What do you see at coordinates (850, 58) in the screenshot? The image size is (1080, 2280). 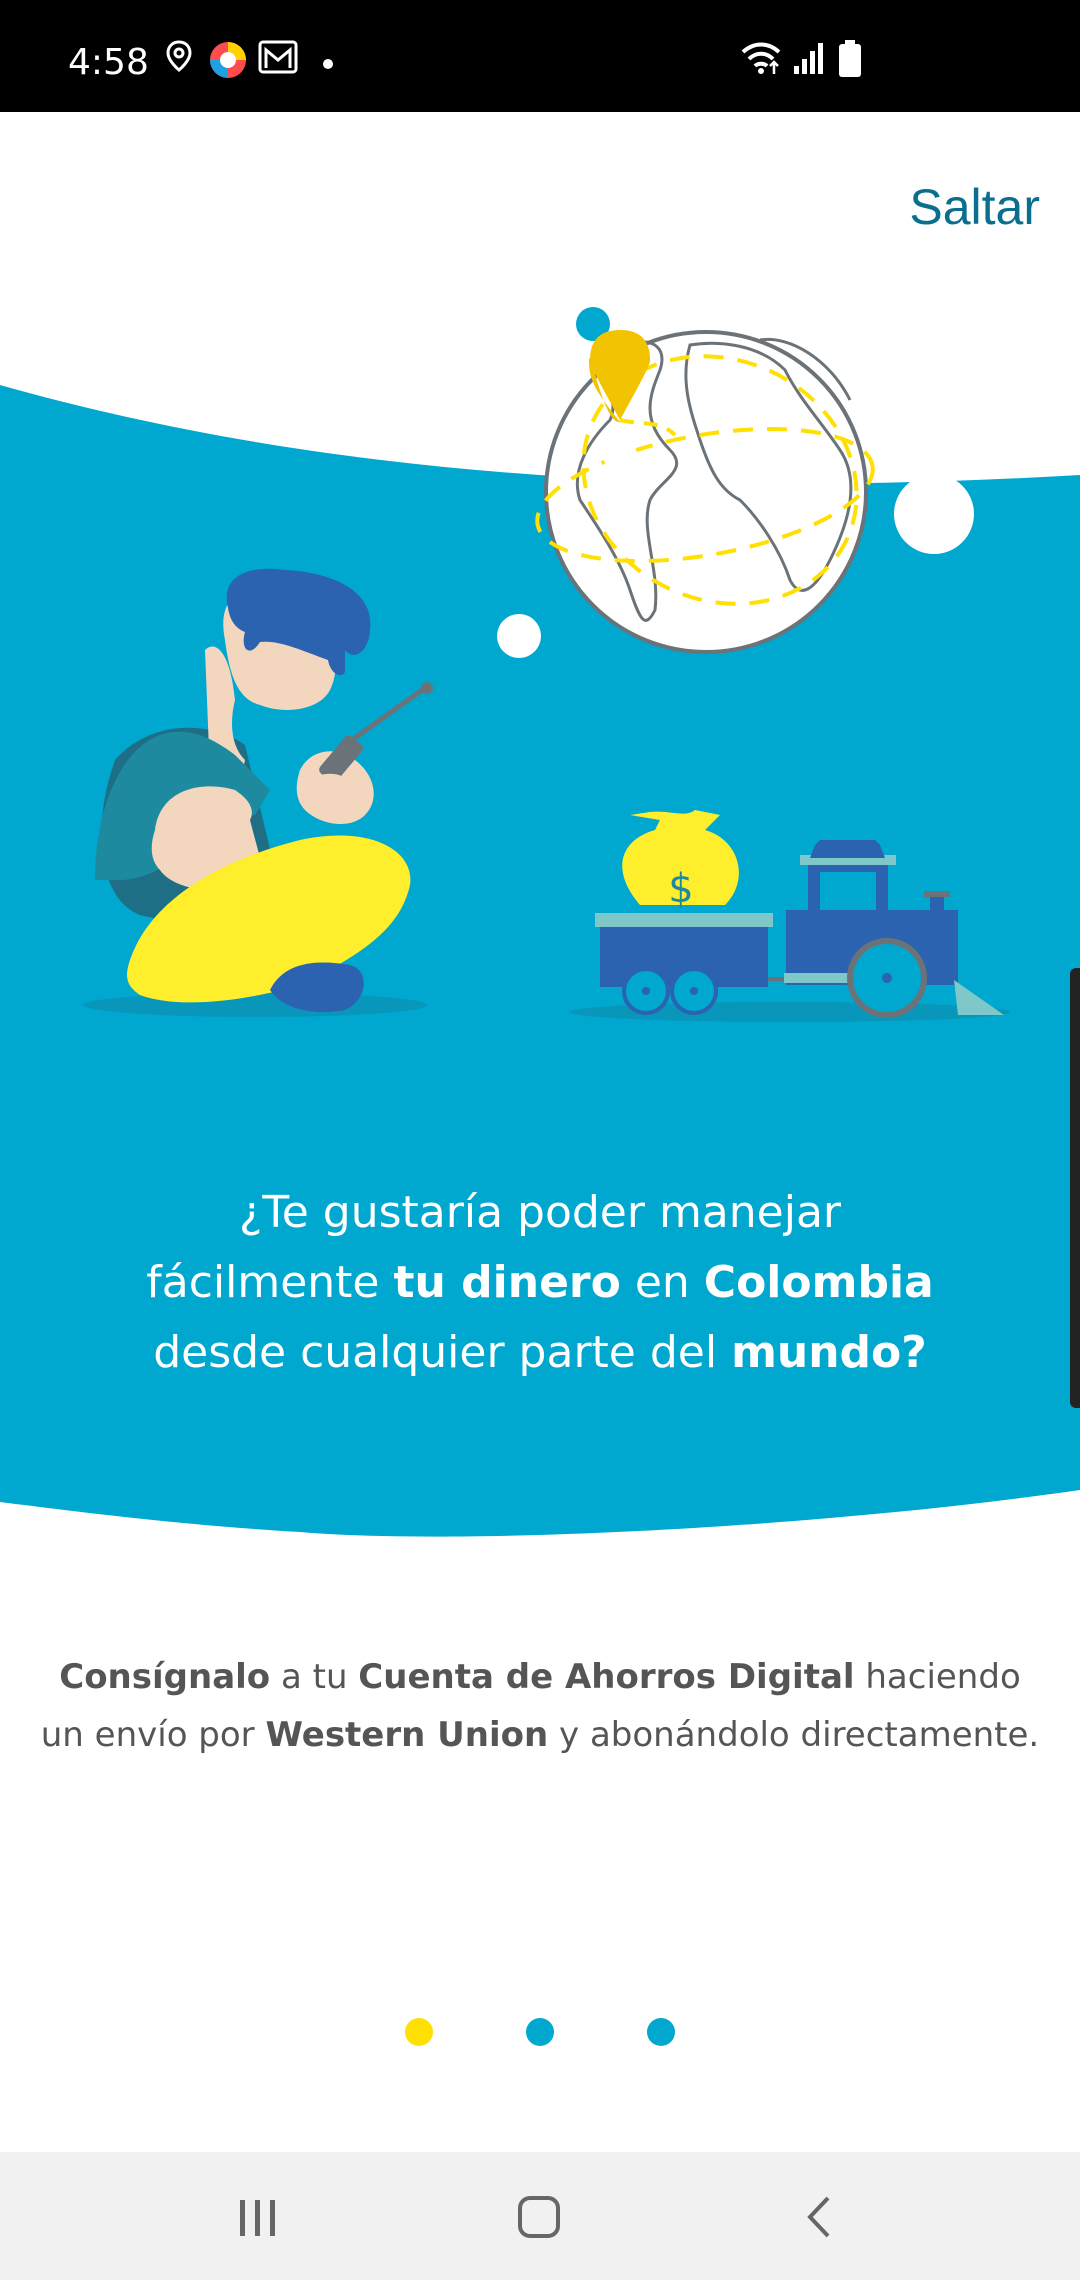 I see `battery-icon` at bounding box center [850, 58].